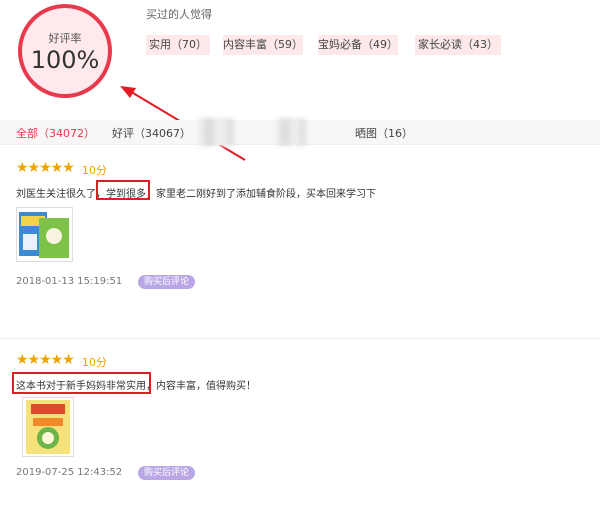 The height and width of the screenshot is (523, 600). I want to click on tab-all-count: （34072）, so click(66, 133).